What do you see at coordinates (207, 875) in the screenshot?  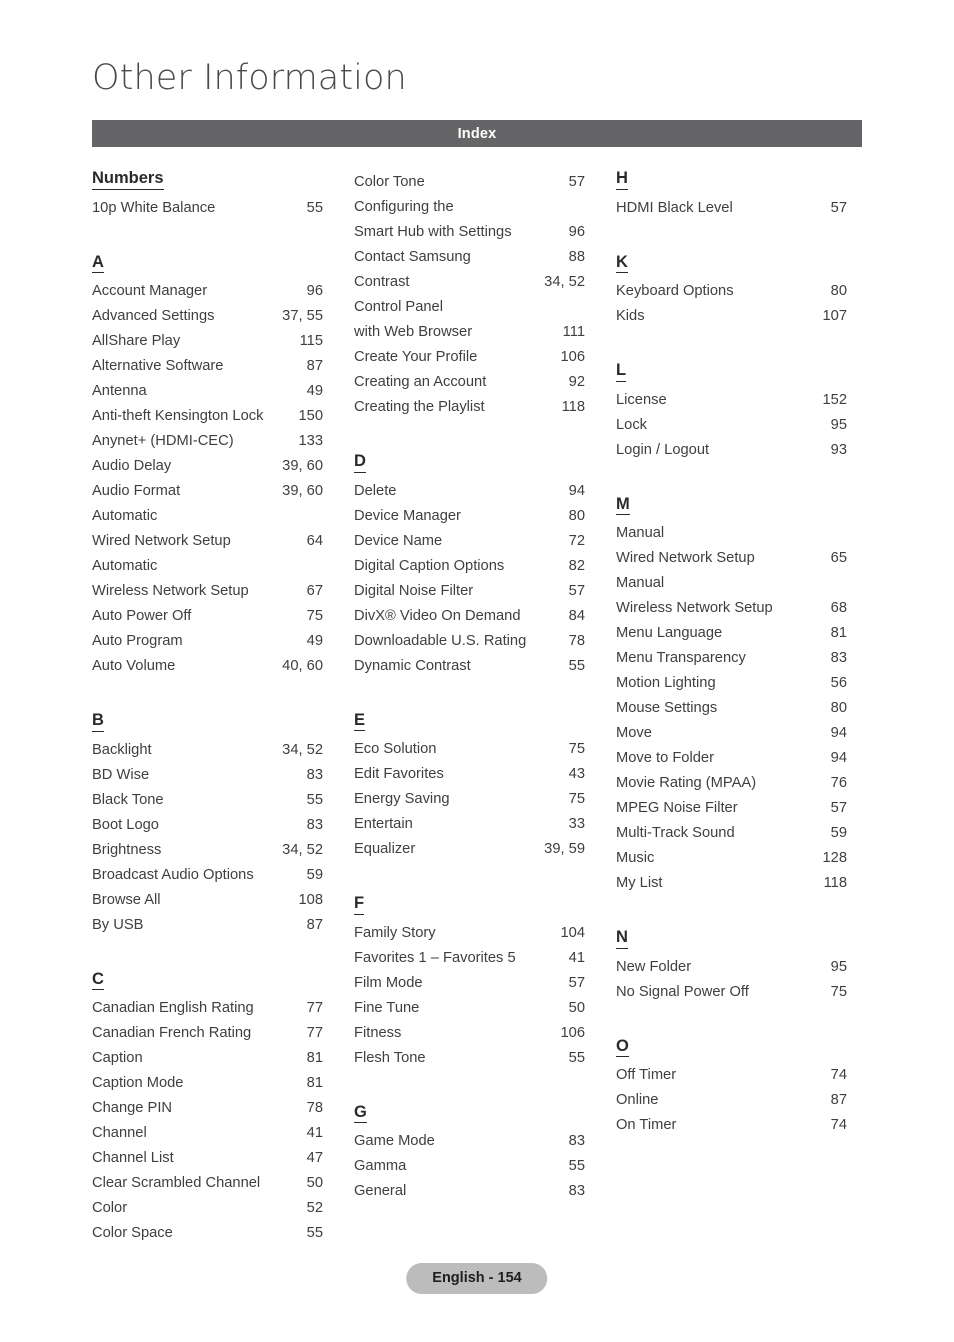 I see `index-entry: Broadcast Audio Options 59` at bounding box center [207, 875].